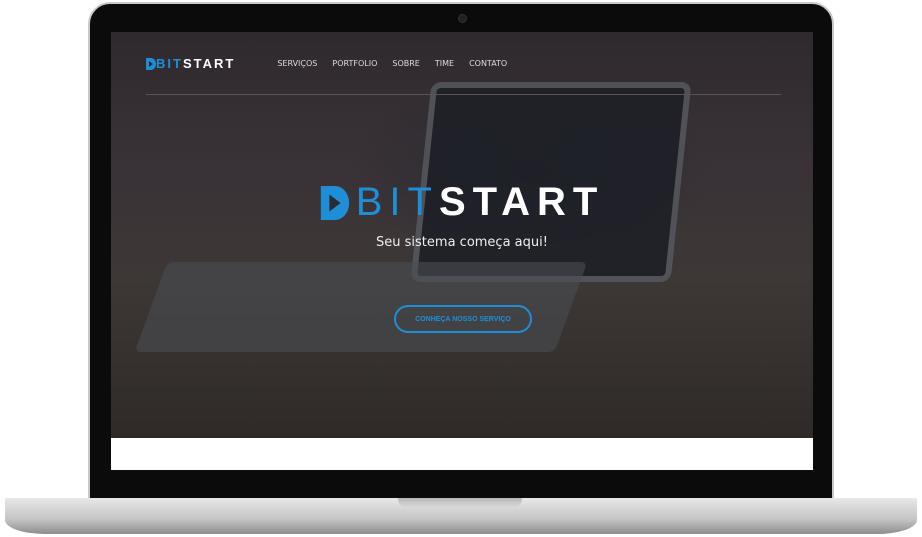 The image size is (922, 537). I want to click on hero-logo: BIT START, so click(462, 202).